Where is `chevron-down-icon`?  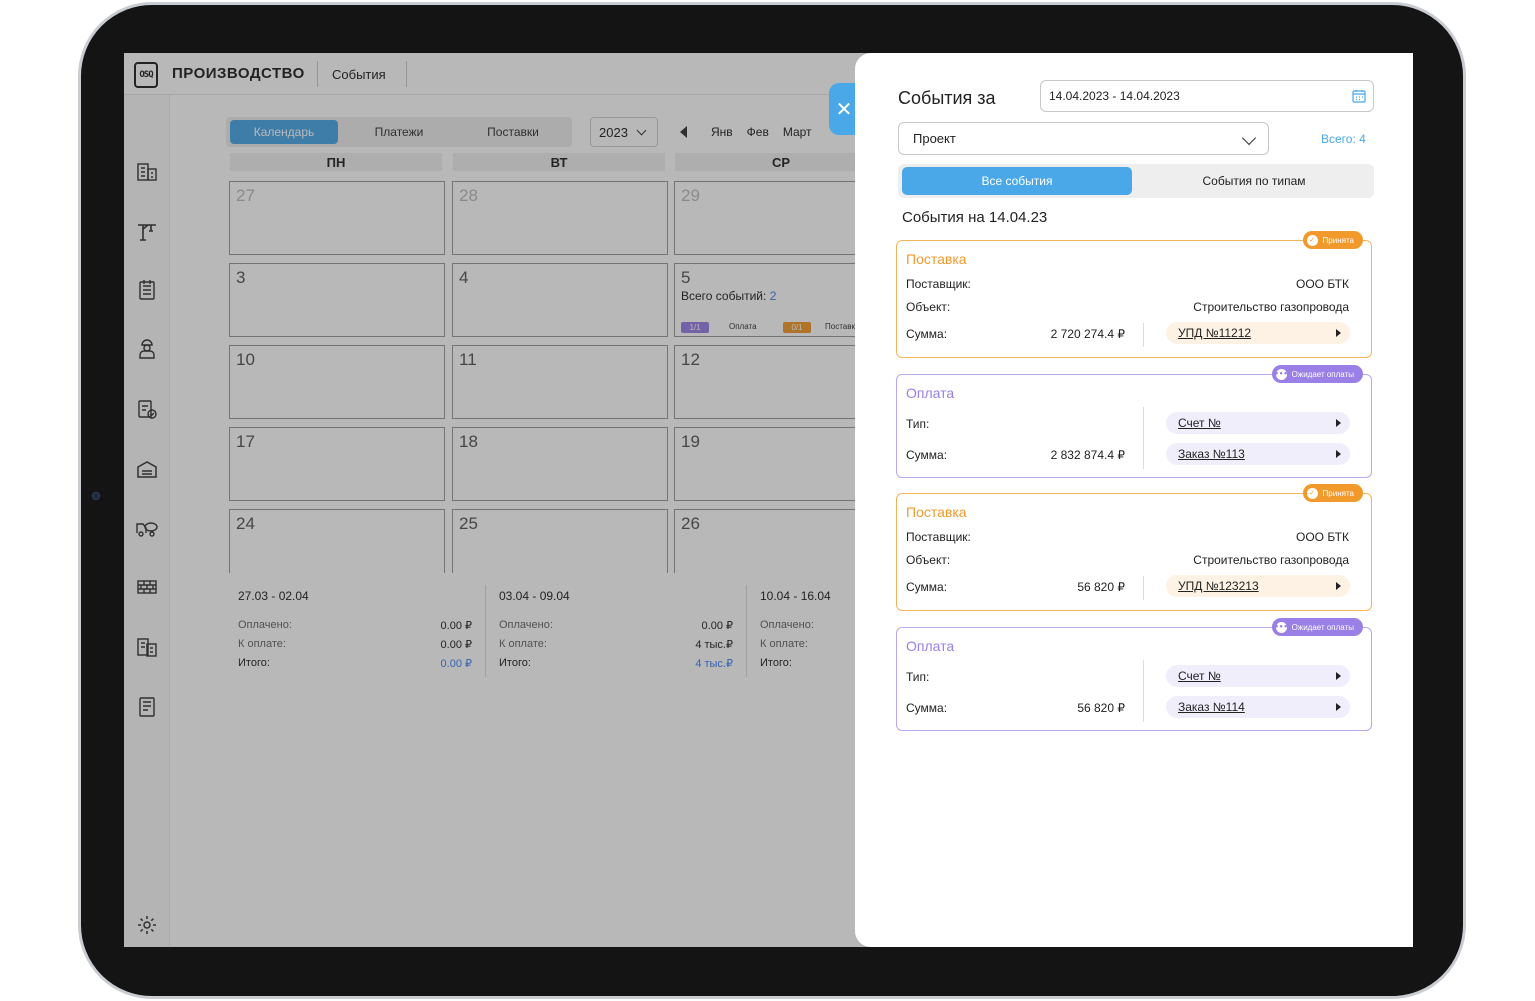
chevron-down-icon is located at coordinates (1249, 138).